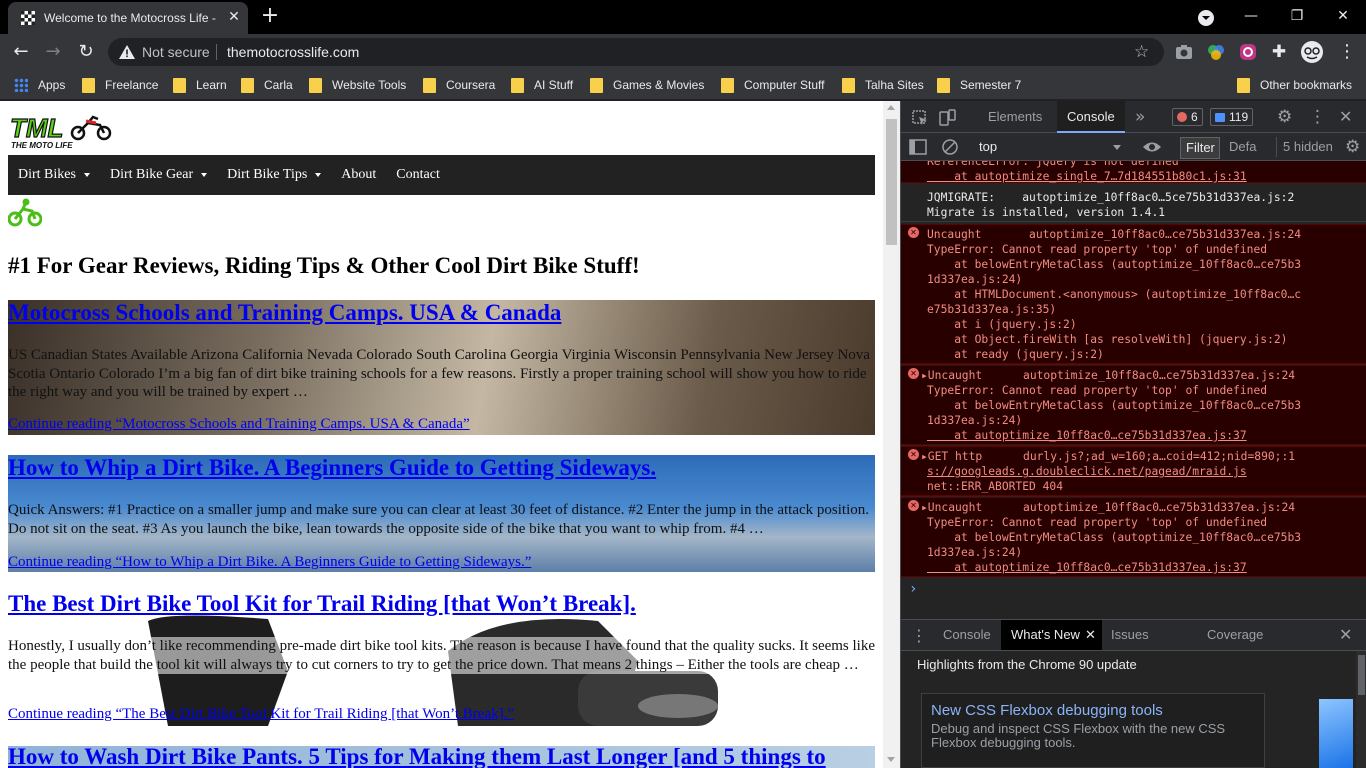 The width and height of the screenshot is (1366, 768). What do you see at coordinates (1184, 52) in the screenshot?
I see `camera-extension-icon` at bounding box center [1184, 52].